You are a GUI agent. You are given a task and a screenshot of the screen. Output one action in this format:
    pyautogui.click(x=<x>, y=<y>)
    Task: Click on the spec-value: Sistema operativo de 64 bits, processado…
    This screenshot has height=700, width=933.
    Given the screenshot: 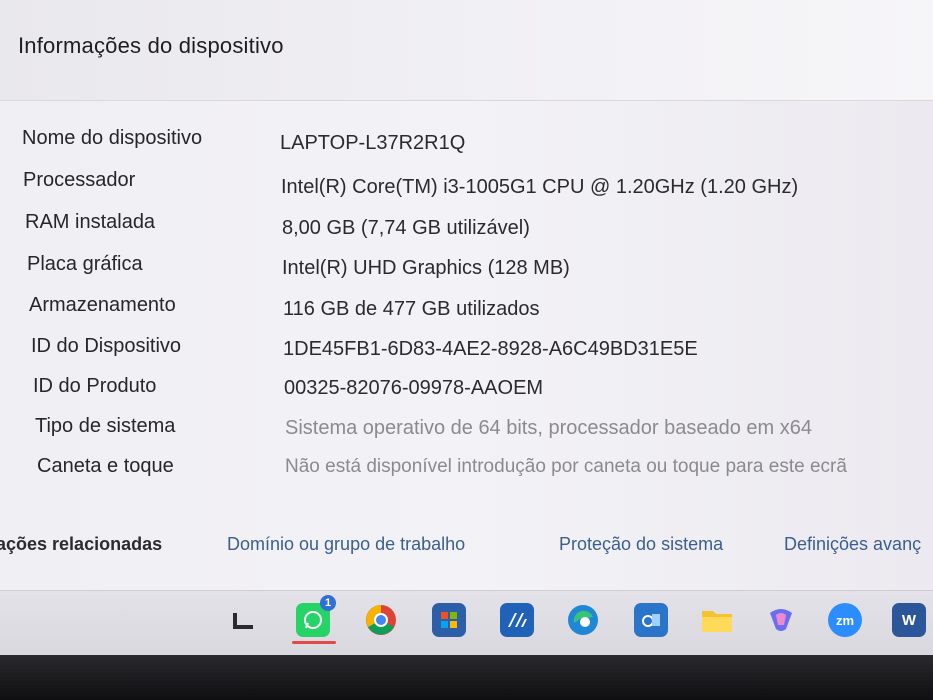 What is the action you would take?
    pyautogui.click(x=548, y=428)
    